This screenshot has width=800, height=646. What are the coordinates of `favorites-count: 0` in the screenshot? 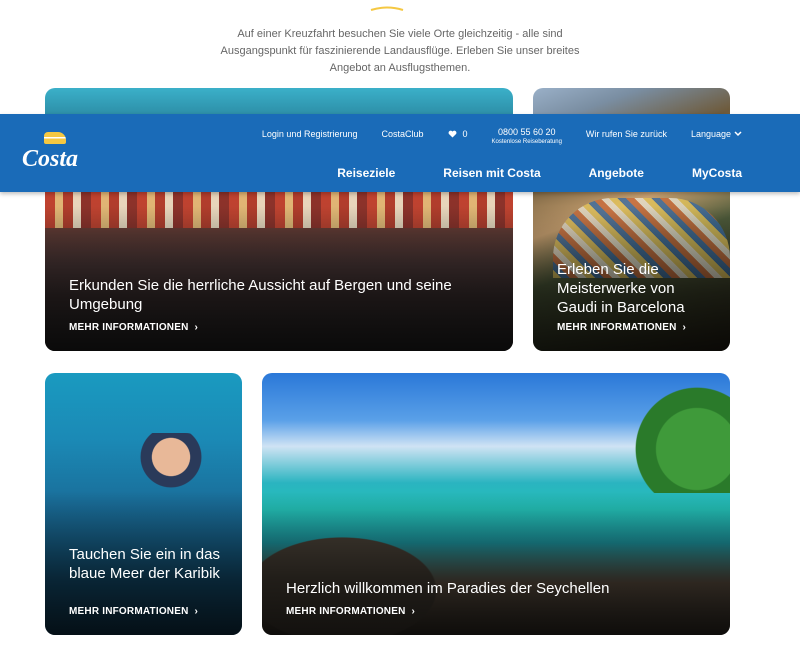 It's located at (465, 134).